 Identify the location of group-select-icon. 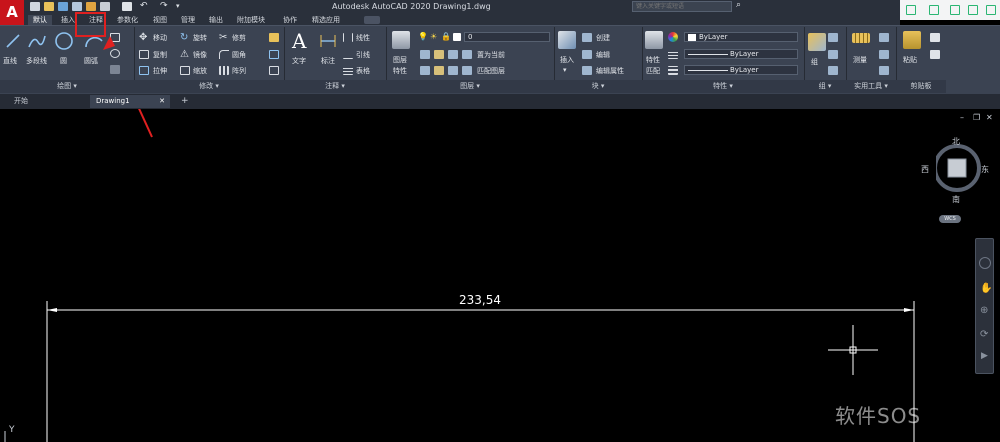
(833, 70).